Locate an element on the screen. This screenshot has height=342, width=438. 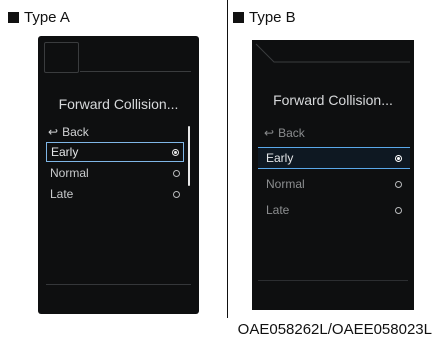
type-b-heading-label: Type B is located at coordinates (272, 17).